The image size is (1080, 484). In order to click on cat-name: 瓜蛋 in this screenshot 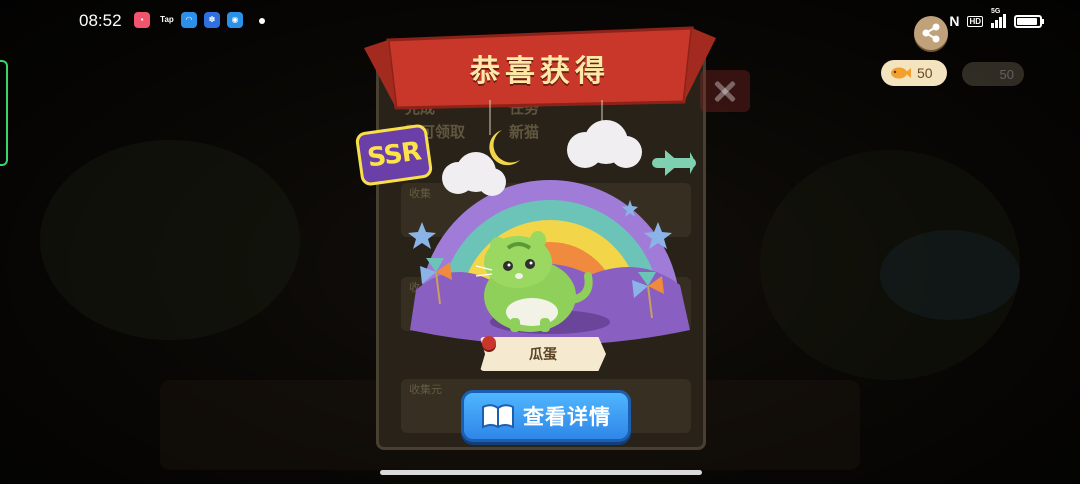, I will do `click(543, 355)`.